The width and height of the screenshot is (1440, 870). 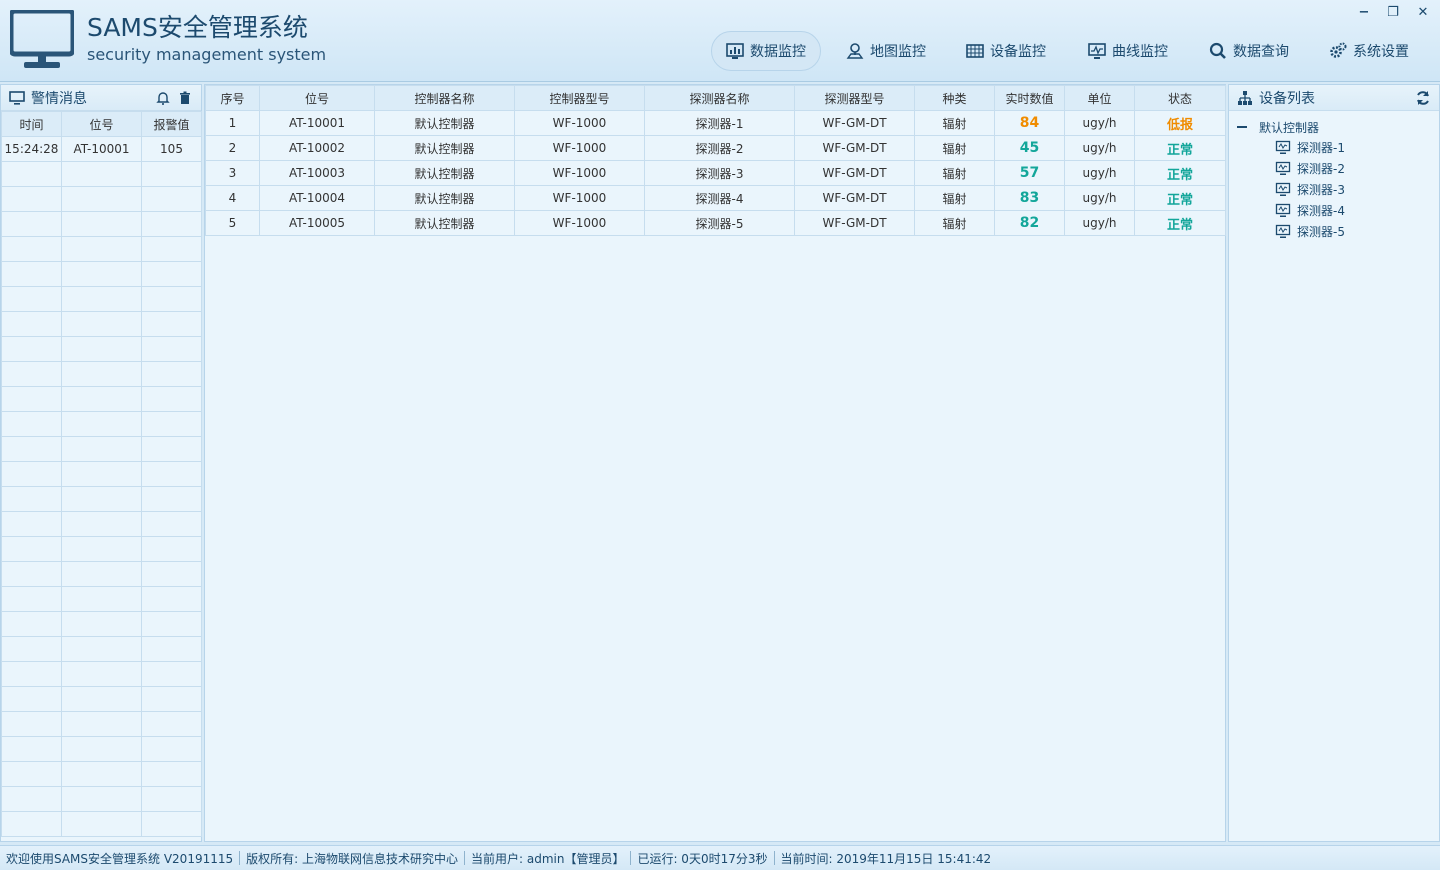 I want to click on row-controller-model: WF-1000, so click(x=579, y=123).